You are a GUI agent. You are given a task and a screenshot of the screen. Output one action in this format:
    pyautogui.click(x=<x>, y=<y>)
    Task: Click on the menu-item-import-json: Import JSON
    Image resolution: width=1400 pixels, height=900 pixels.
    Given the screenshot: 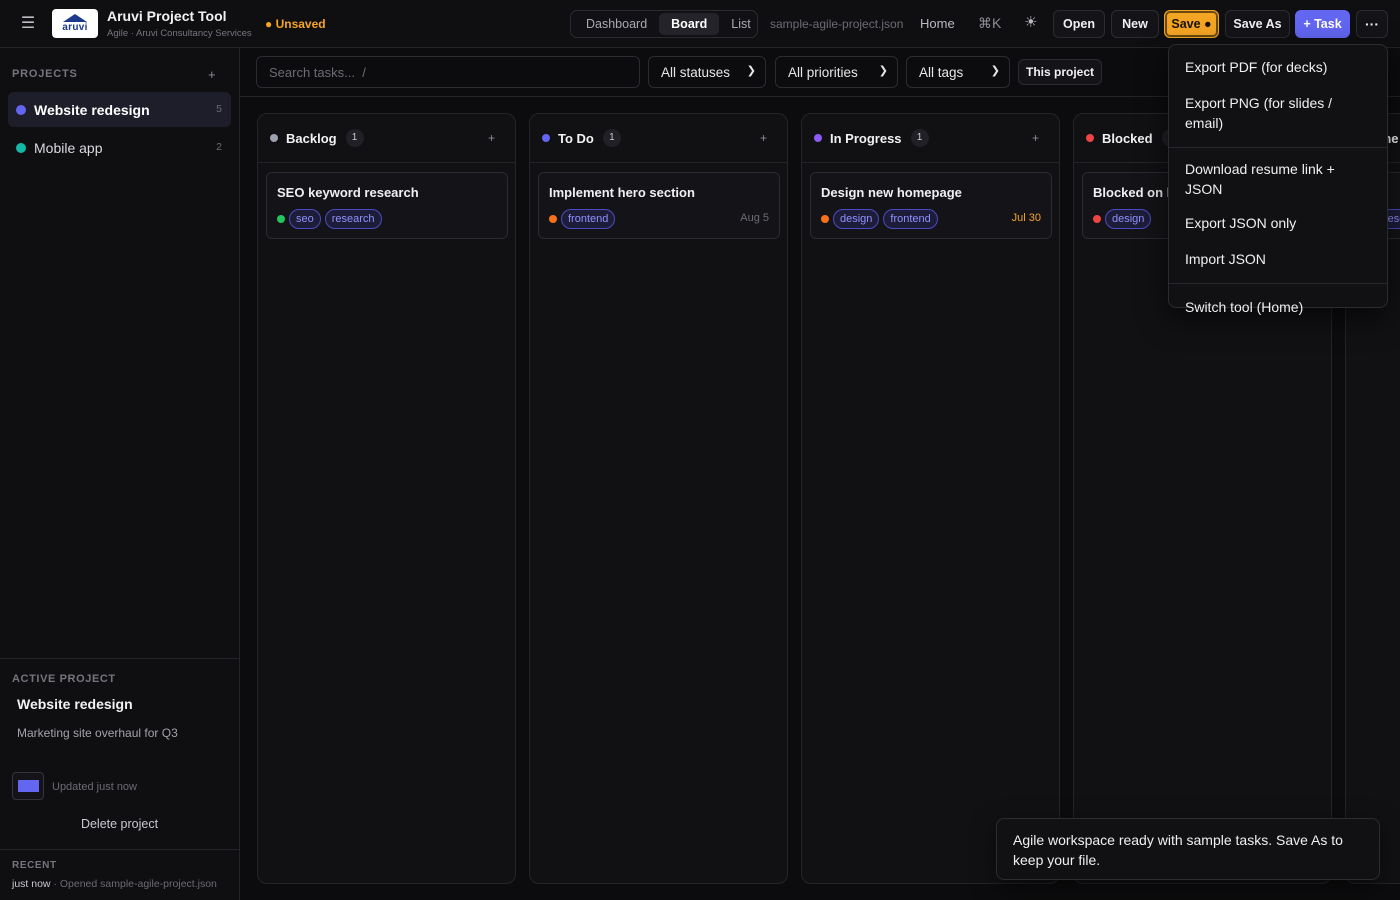 What is the action you would take?
    pyautogui.click(x=1278, y=260)
    